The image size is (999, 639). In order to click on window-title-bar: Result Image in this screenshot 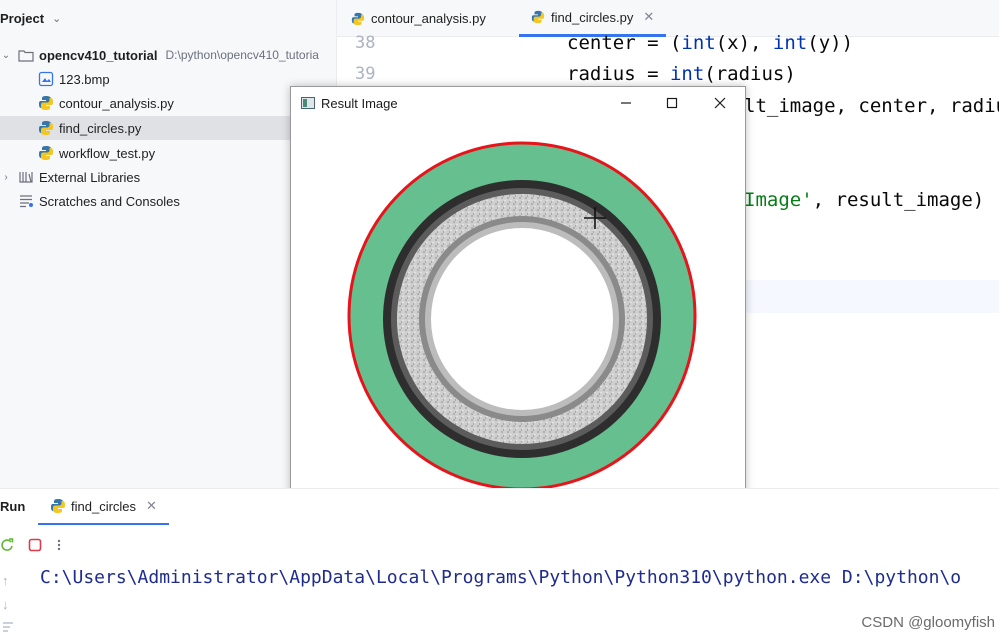, I will do `click(518, 103)`.